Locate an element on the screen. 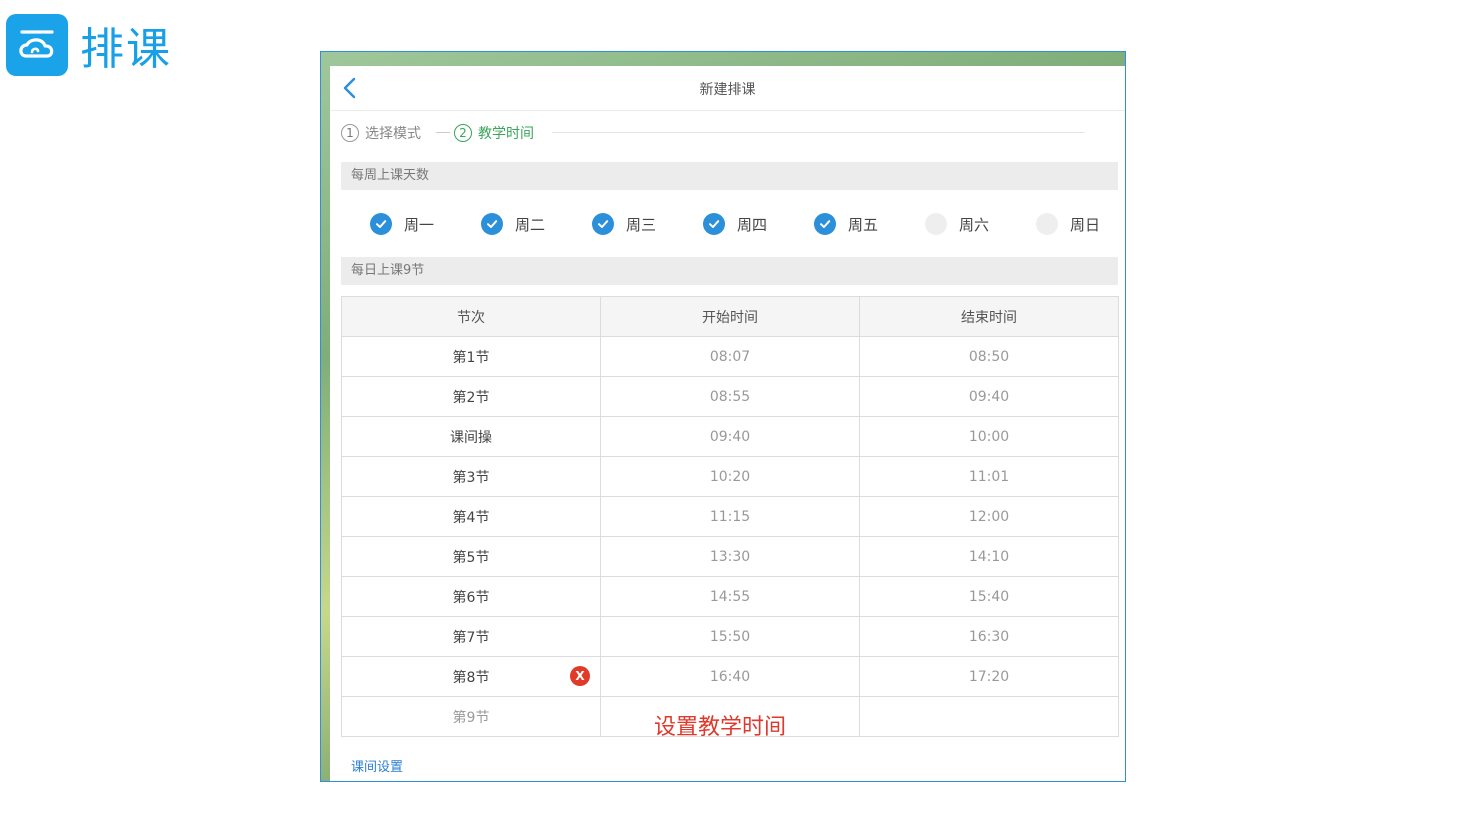 Image resolution: width=1461 pixels, height=822 pixels. table-row: 第8节 X 16:40 17:20 is located at coordinates (730, 676).